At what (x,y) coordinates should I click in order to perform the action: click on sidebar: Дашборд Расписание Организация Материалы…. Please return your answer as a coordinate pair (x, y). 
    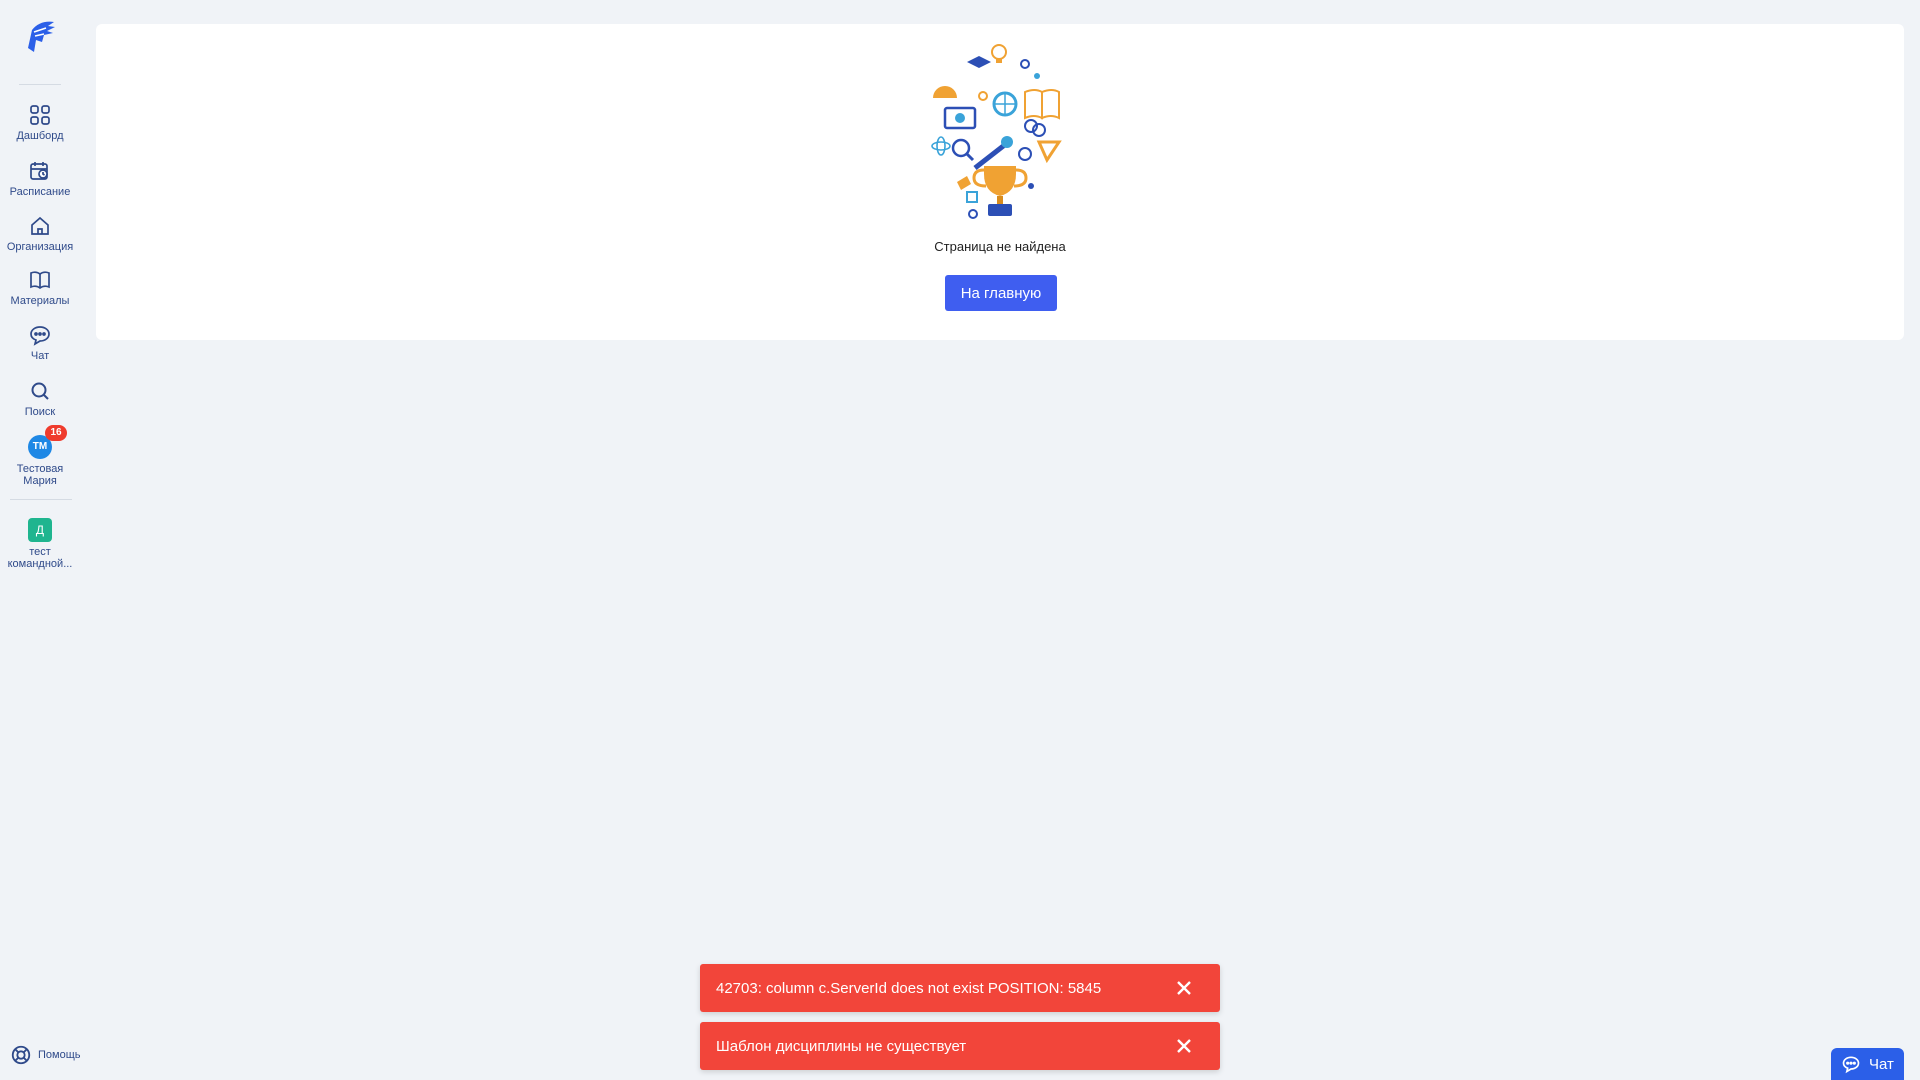
    Looking at the image, I should click on (40, 540).